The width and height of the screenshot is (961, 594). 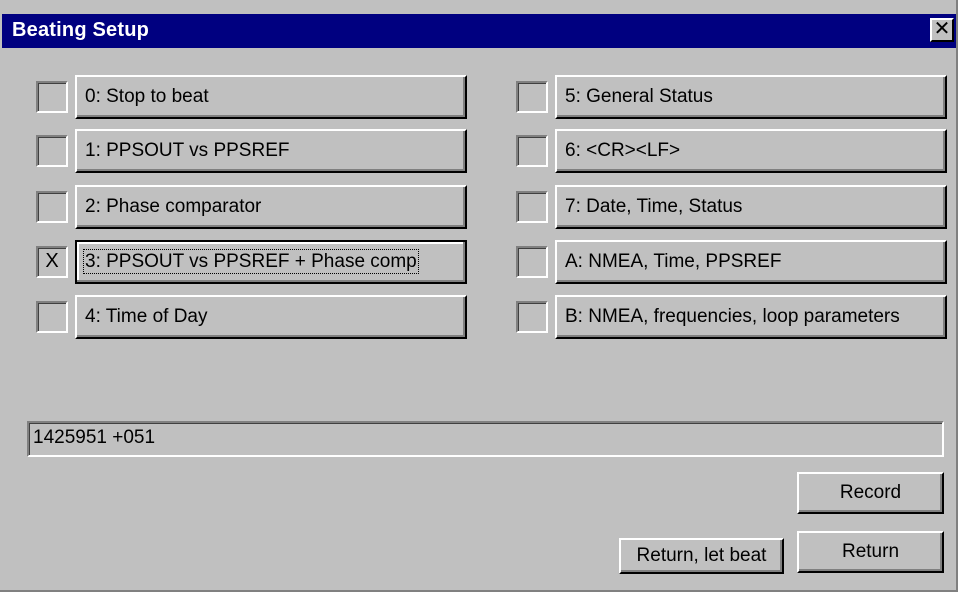 I want to click on option-0-checkbox, so click(x=52, y=97).